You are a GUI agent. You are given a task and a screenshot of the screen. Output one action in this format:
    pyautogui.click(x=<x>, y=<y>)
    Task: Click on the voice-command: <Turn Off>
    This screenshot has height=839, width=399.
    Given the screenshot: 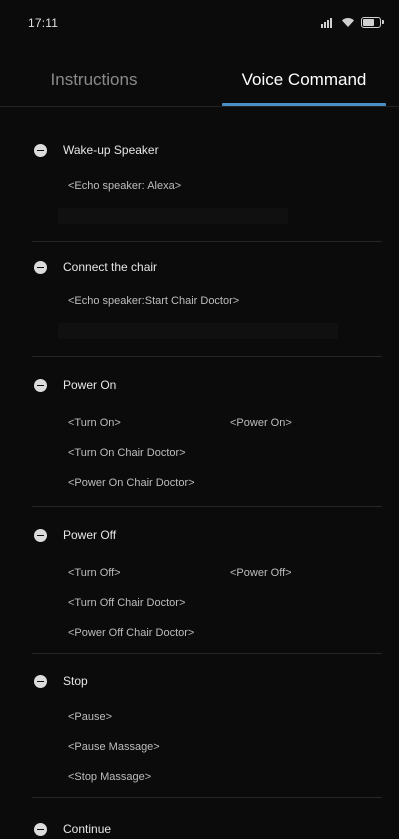 What is the action you would take?
    pyautogui.click(x=94, y=573)
    